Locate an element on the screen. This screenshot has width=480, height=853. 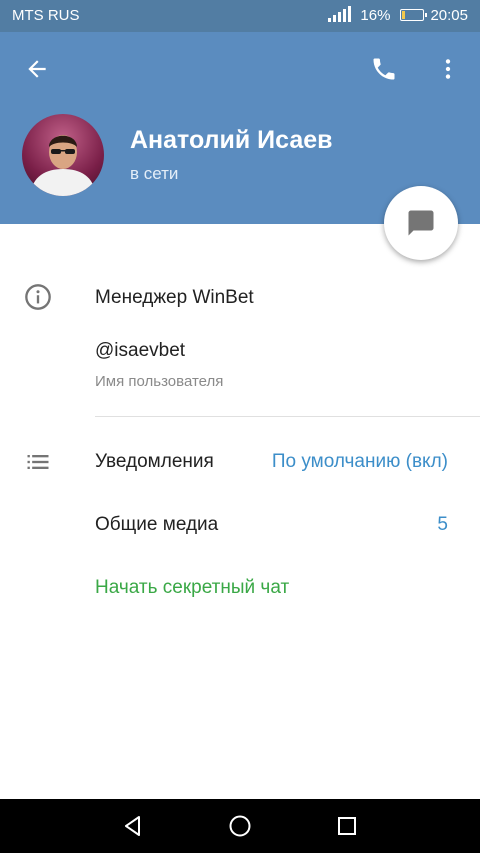
info-icon is located at coordinates (38, 297).